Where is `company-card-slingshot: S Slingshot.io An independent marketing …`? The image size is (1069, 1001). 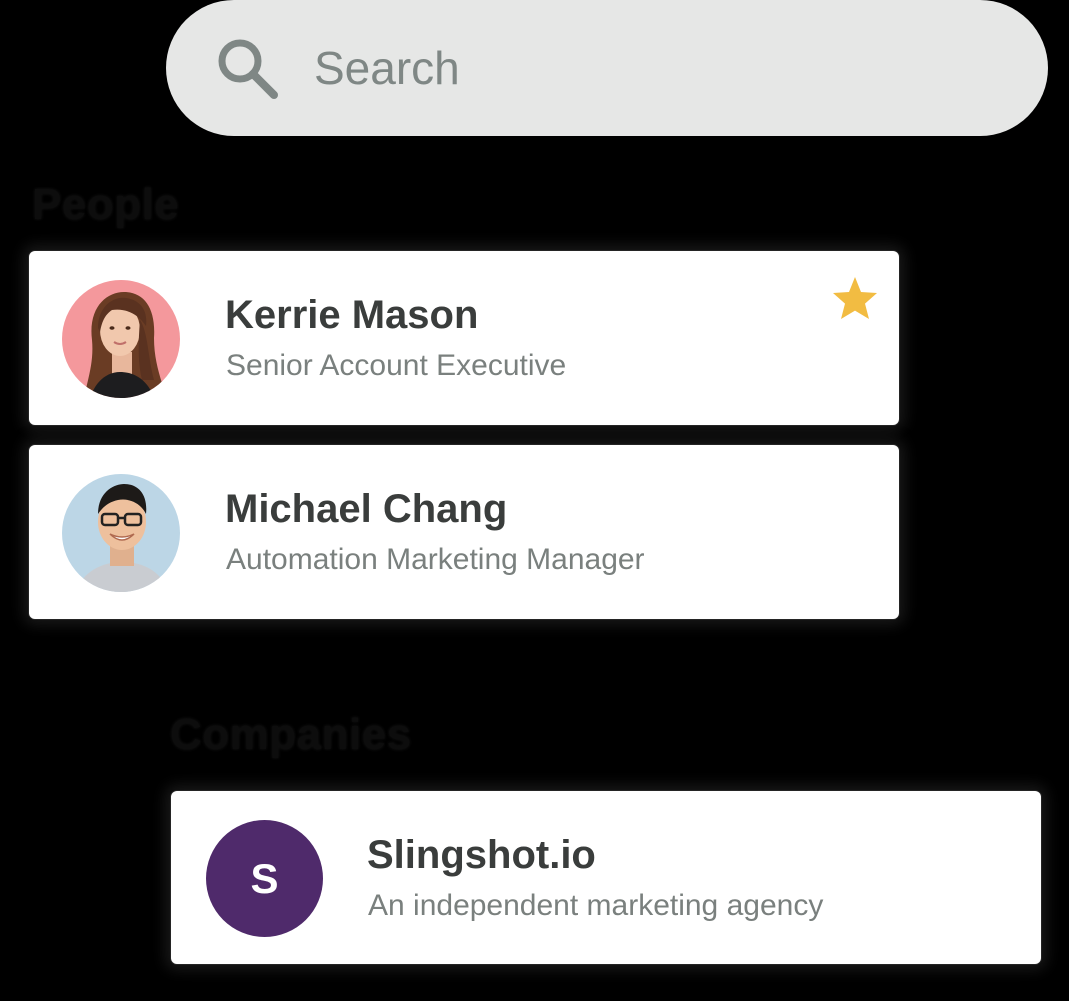
company-card-slingshot: S Slingshot.io An independent marketing … is located at coordinates (606, 877).